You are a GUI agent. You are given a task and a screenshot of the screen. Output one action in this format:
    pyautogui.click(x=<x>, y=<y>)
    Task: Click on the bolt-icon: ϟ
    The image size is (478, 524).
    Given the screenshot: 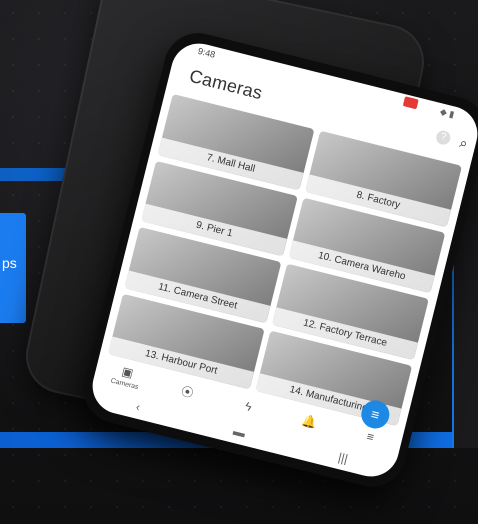 What is the action you would take?
    pyautogui.click(x=248, y=406)
    